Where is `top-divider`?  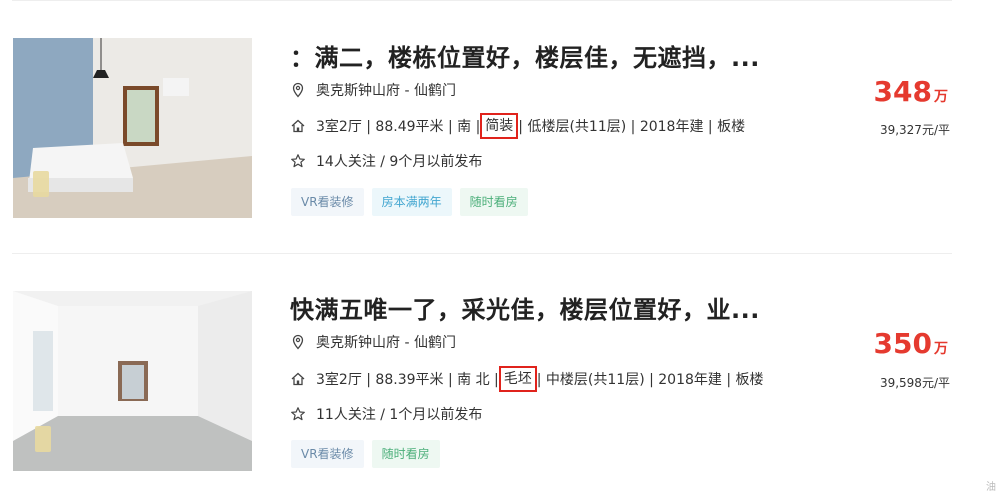
top-divider is located at coordinates (482, 0).